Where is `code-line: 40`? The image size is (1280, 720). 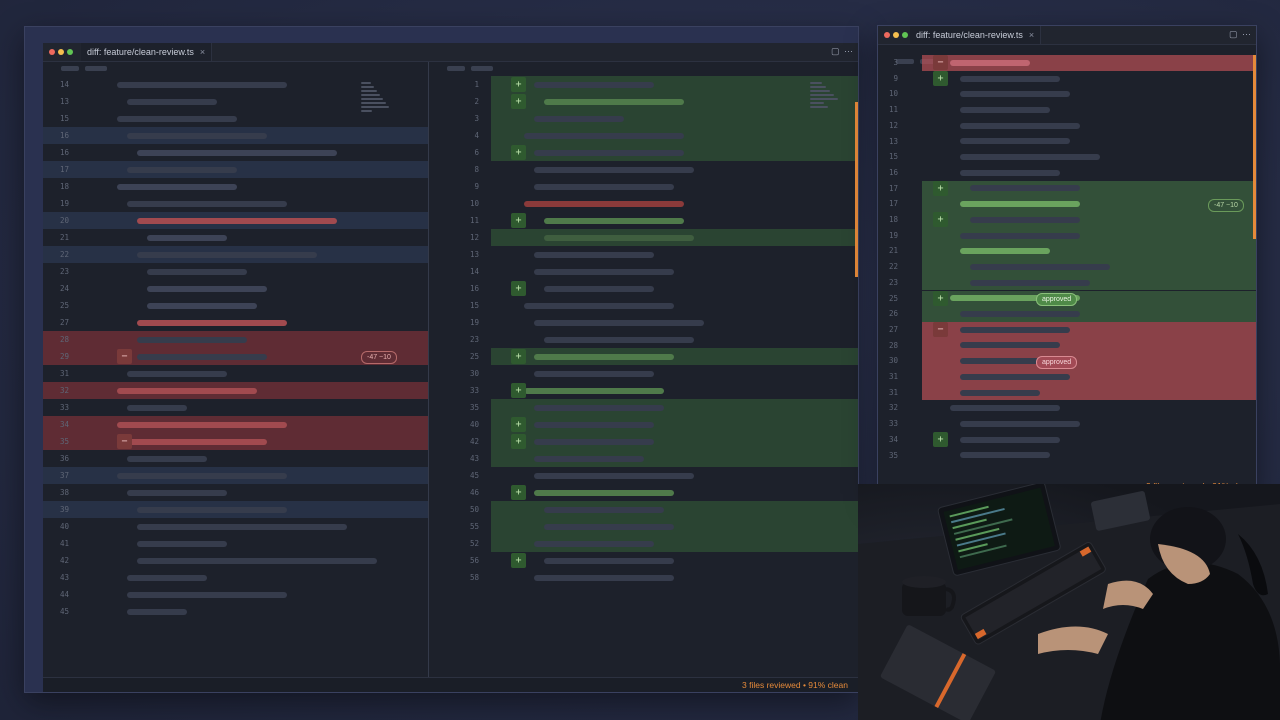 code-line: 40 is located at coordinates (235, 526).